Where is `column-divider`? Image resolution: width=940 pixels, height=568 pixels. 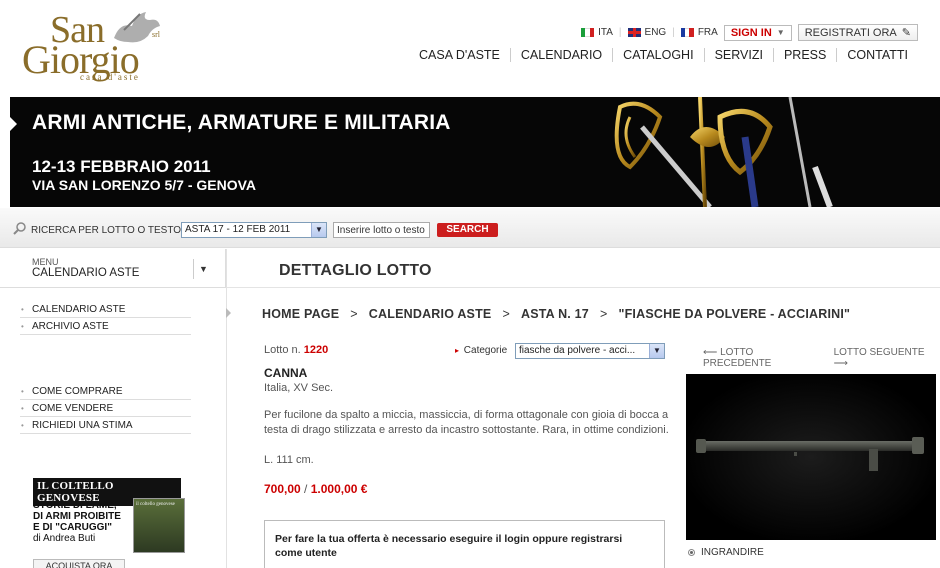 column-divider is located at coordinates (226, 408).